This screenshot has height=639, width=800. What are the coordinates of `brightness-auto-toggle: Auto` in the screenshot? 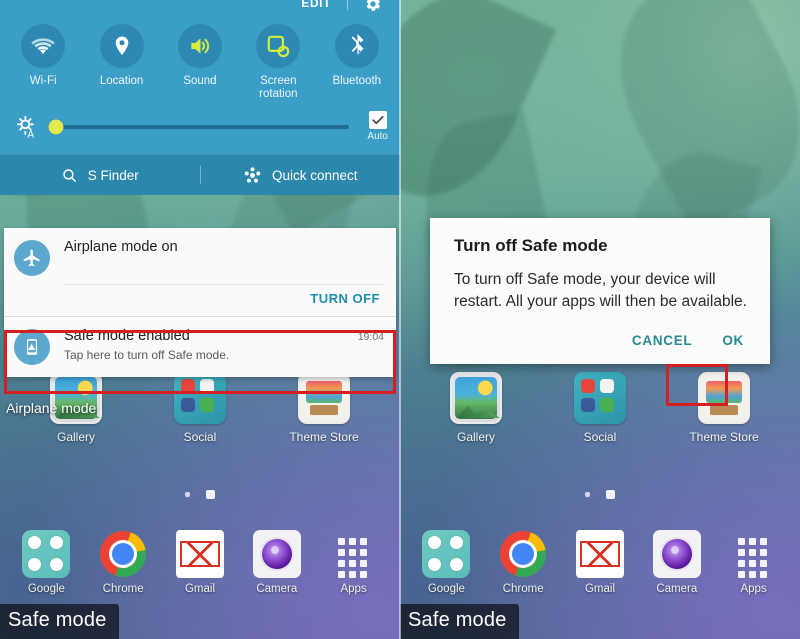 It's located at (377, 126).